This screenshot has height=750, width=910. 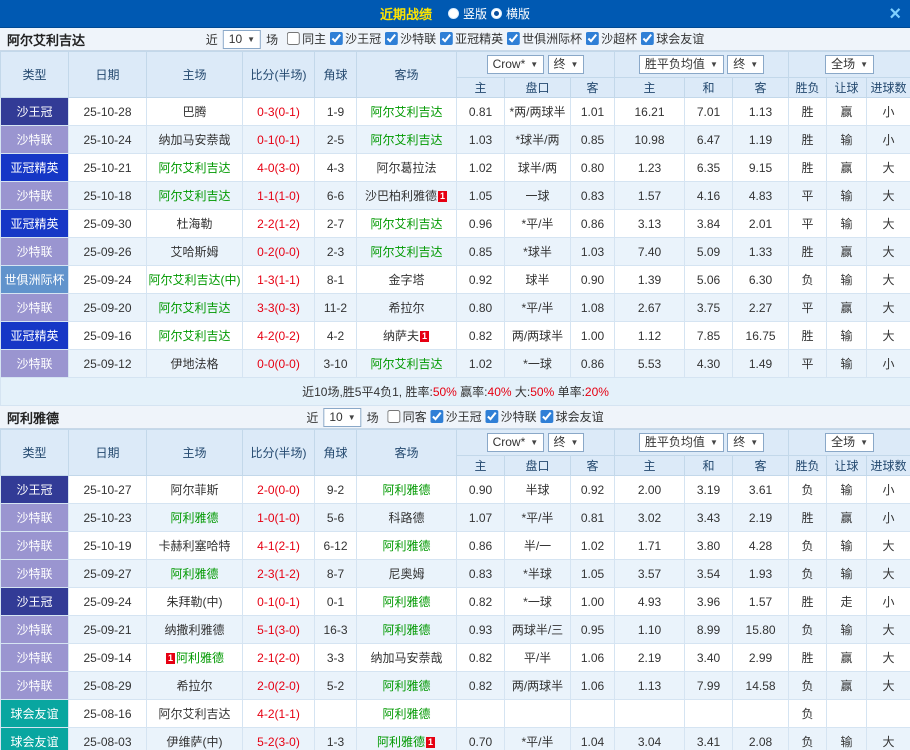 I want to click on handicap-home-odds: 0.96, so click(x=480, y=223).